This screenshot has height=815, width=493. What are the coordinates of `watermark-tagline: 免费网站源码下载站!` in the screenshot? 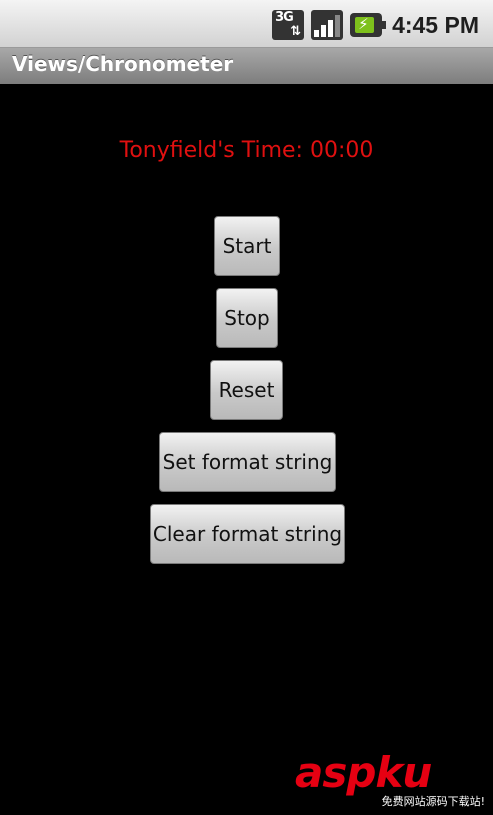 It's located at (433, 801).